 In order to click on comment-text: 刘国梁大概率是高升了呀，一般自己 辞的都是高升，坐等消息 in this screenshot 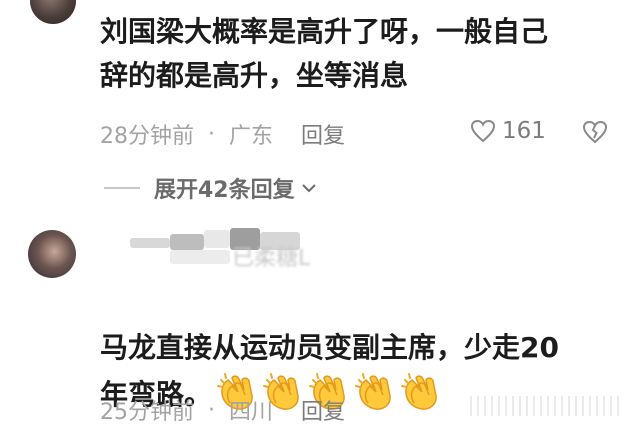, I will do `click(324, 53)`.